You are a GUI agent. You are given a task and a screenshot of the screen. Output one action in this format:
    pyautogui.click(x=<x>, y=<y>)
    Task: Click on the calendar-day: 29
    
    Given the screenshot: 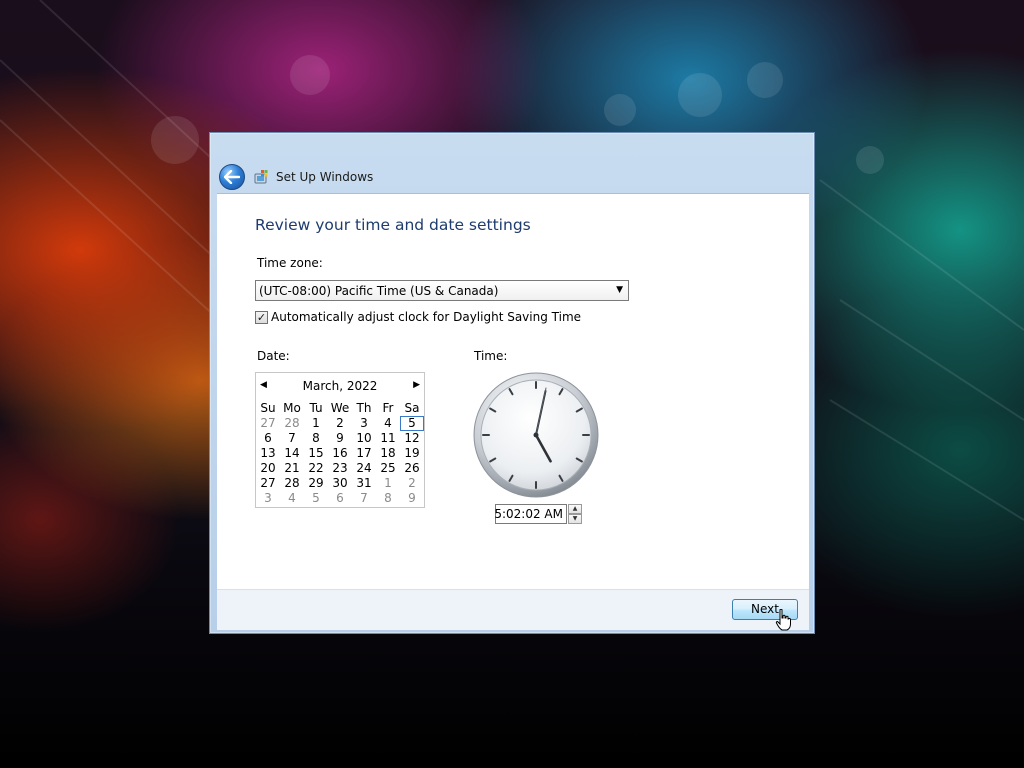 What is the action you would take?
    pyautogui.click(x=316, y=483)
    